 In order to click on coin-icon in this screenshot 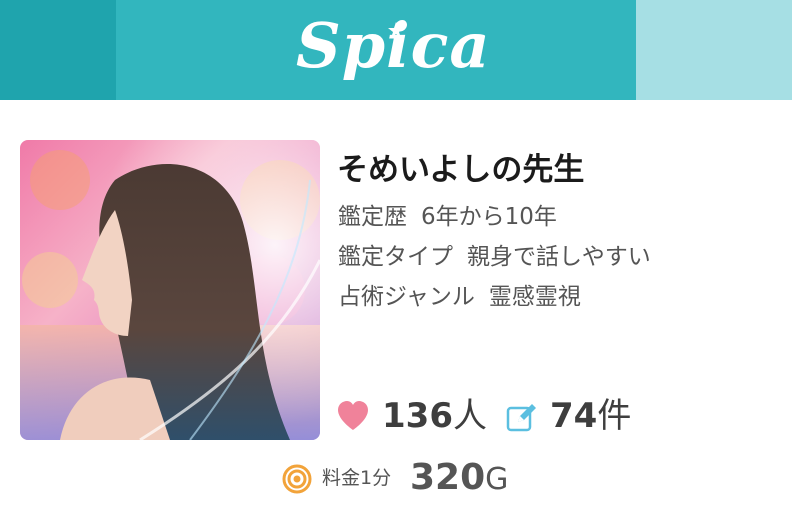, I will do `click(297, 479)`.